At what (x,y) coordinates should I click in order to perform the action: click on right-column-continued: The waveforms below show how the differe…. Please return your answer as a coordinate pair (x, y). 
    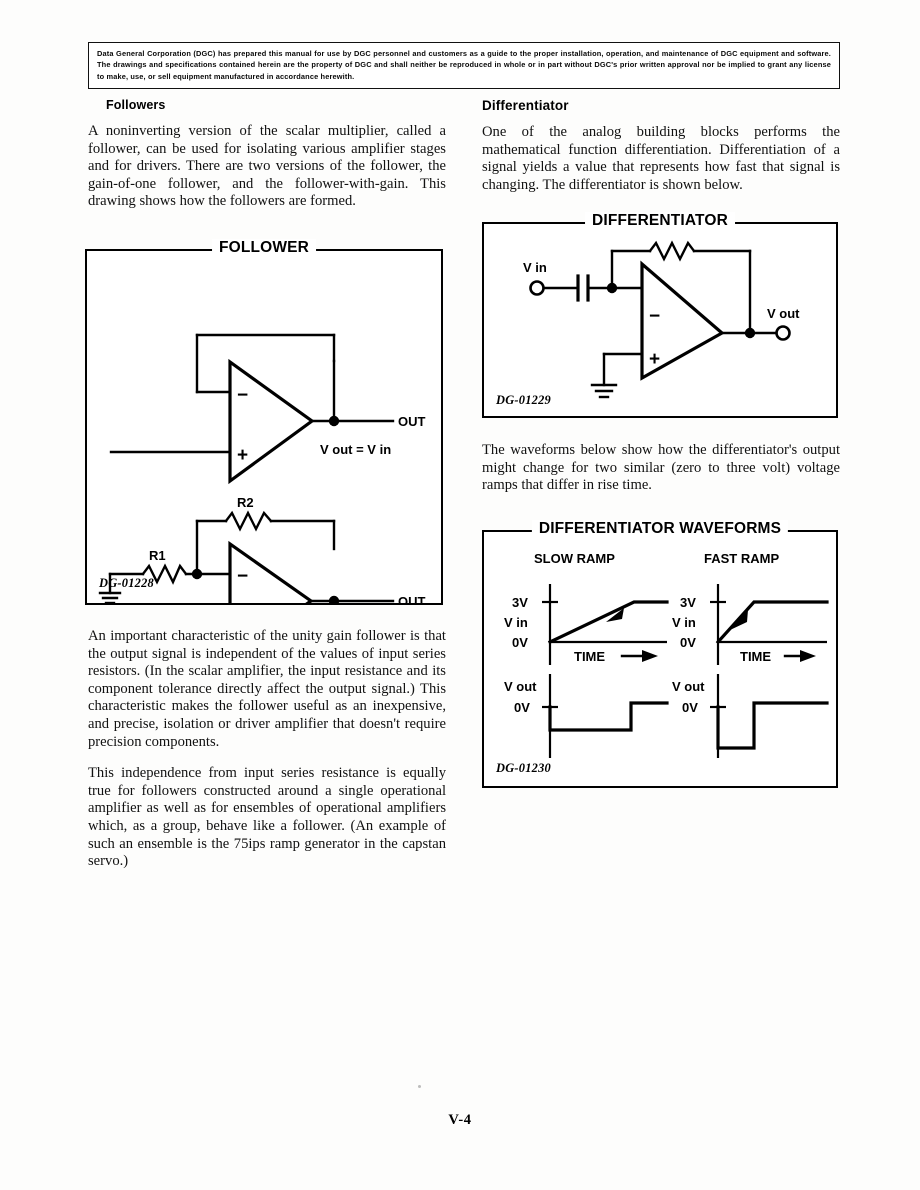
    Looking at the image, I should click on (661, 468).